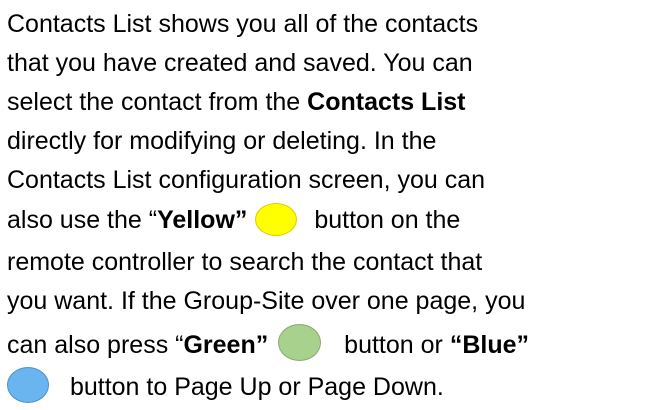 The width and height of the screenshot is (670, 410). What do you see at coordinates (226, 345) in the screenshot?
I see `green-button-label: Green”` at bounding box center [226, 345].